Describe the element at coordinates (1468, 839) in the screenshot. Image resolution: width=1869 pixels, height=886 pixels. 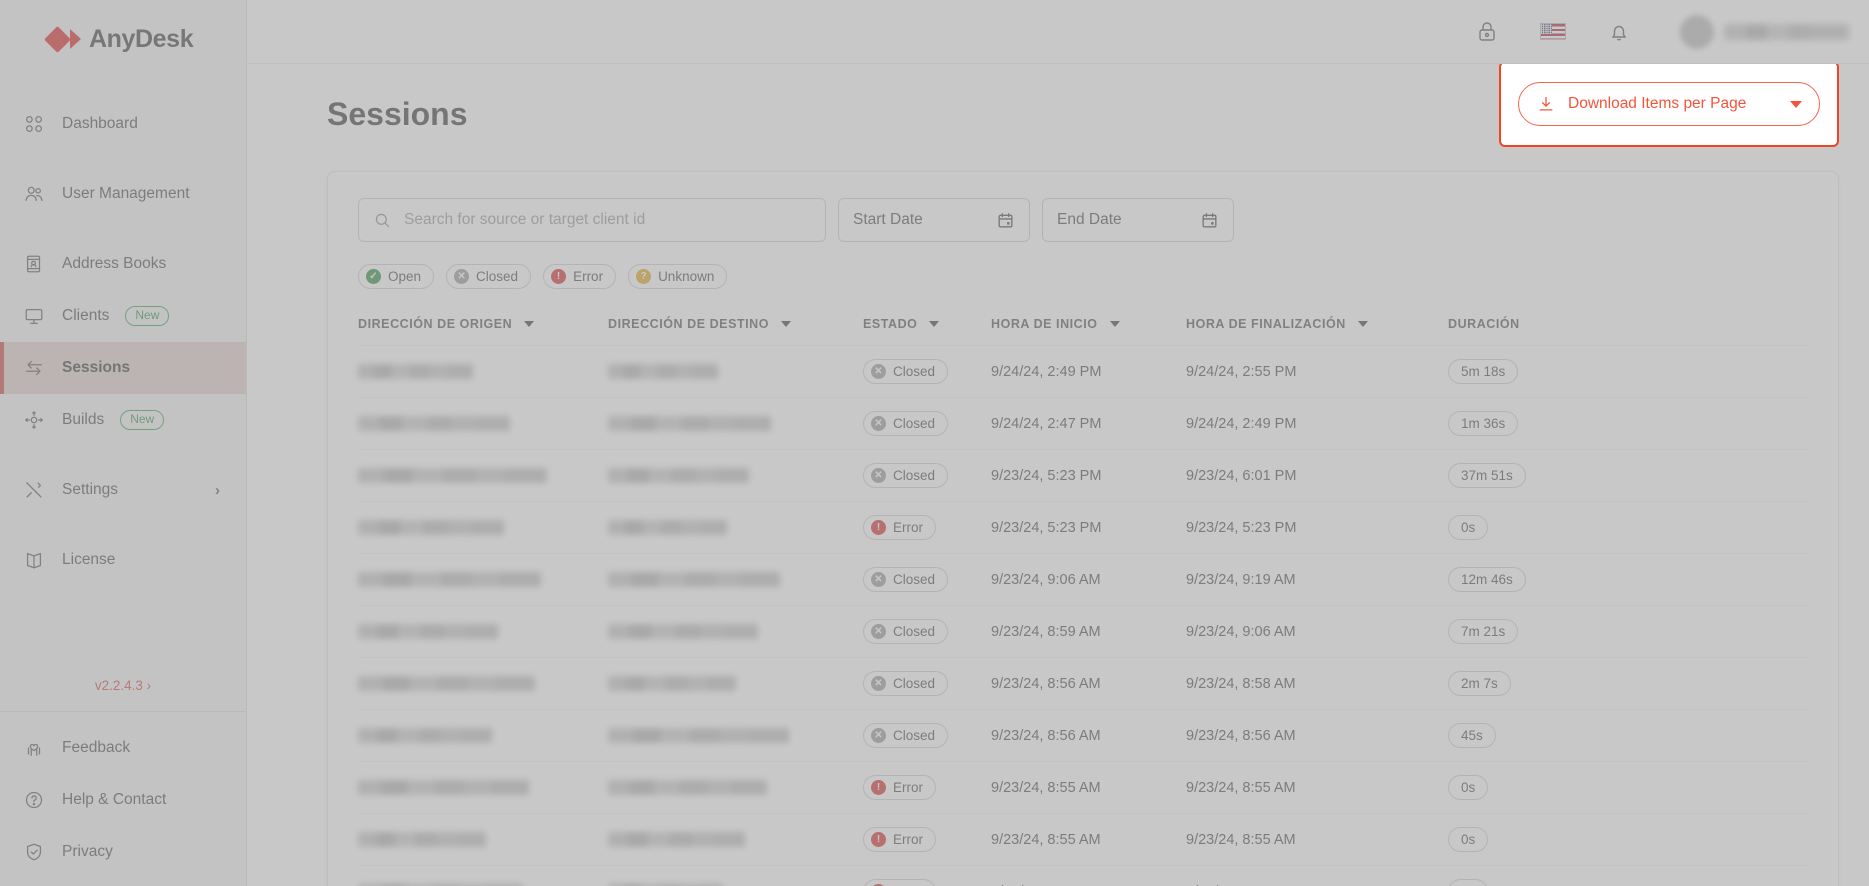
I see `duration-badge: 0s` at that location.